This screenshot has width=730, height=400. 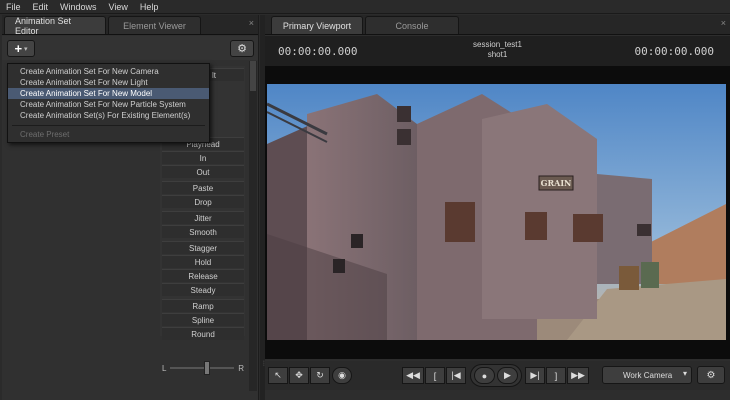 What do you see at coordinates (108, 71) in the screenshot?
I see `menu-item-new-camera: Create Animation Set For New Camera` at bounding box center [108, 71].